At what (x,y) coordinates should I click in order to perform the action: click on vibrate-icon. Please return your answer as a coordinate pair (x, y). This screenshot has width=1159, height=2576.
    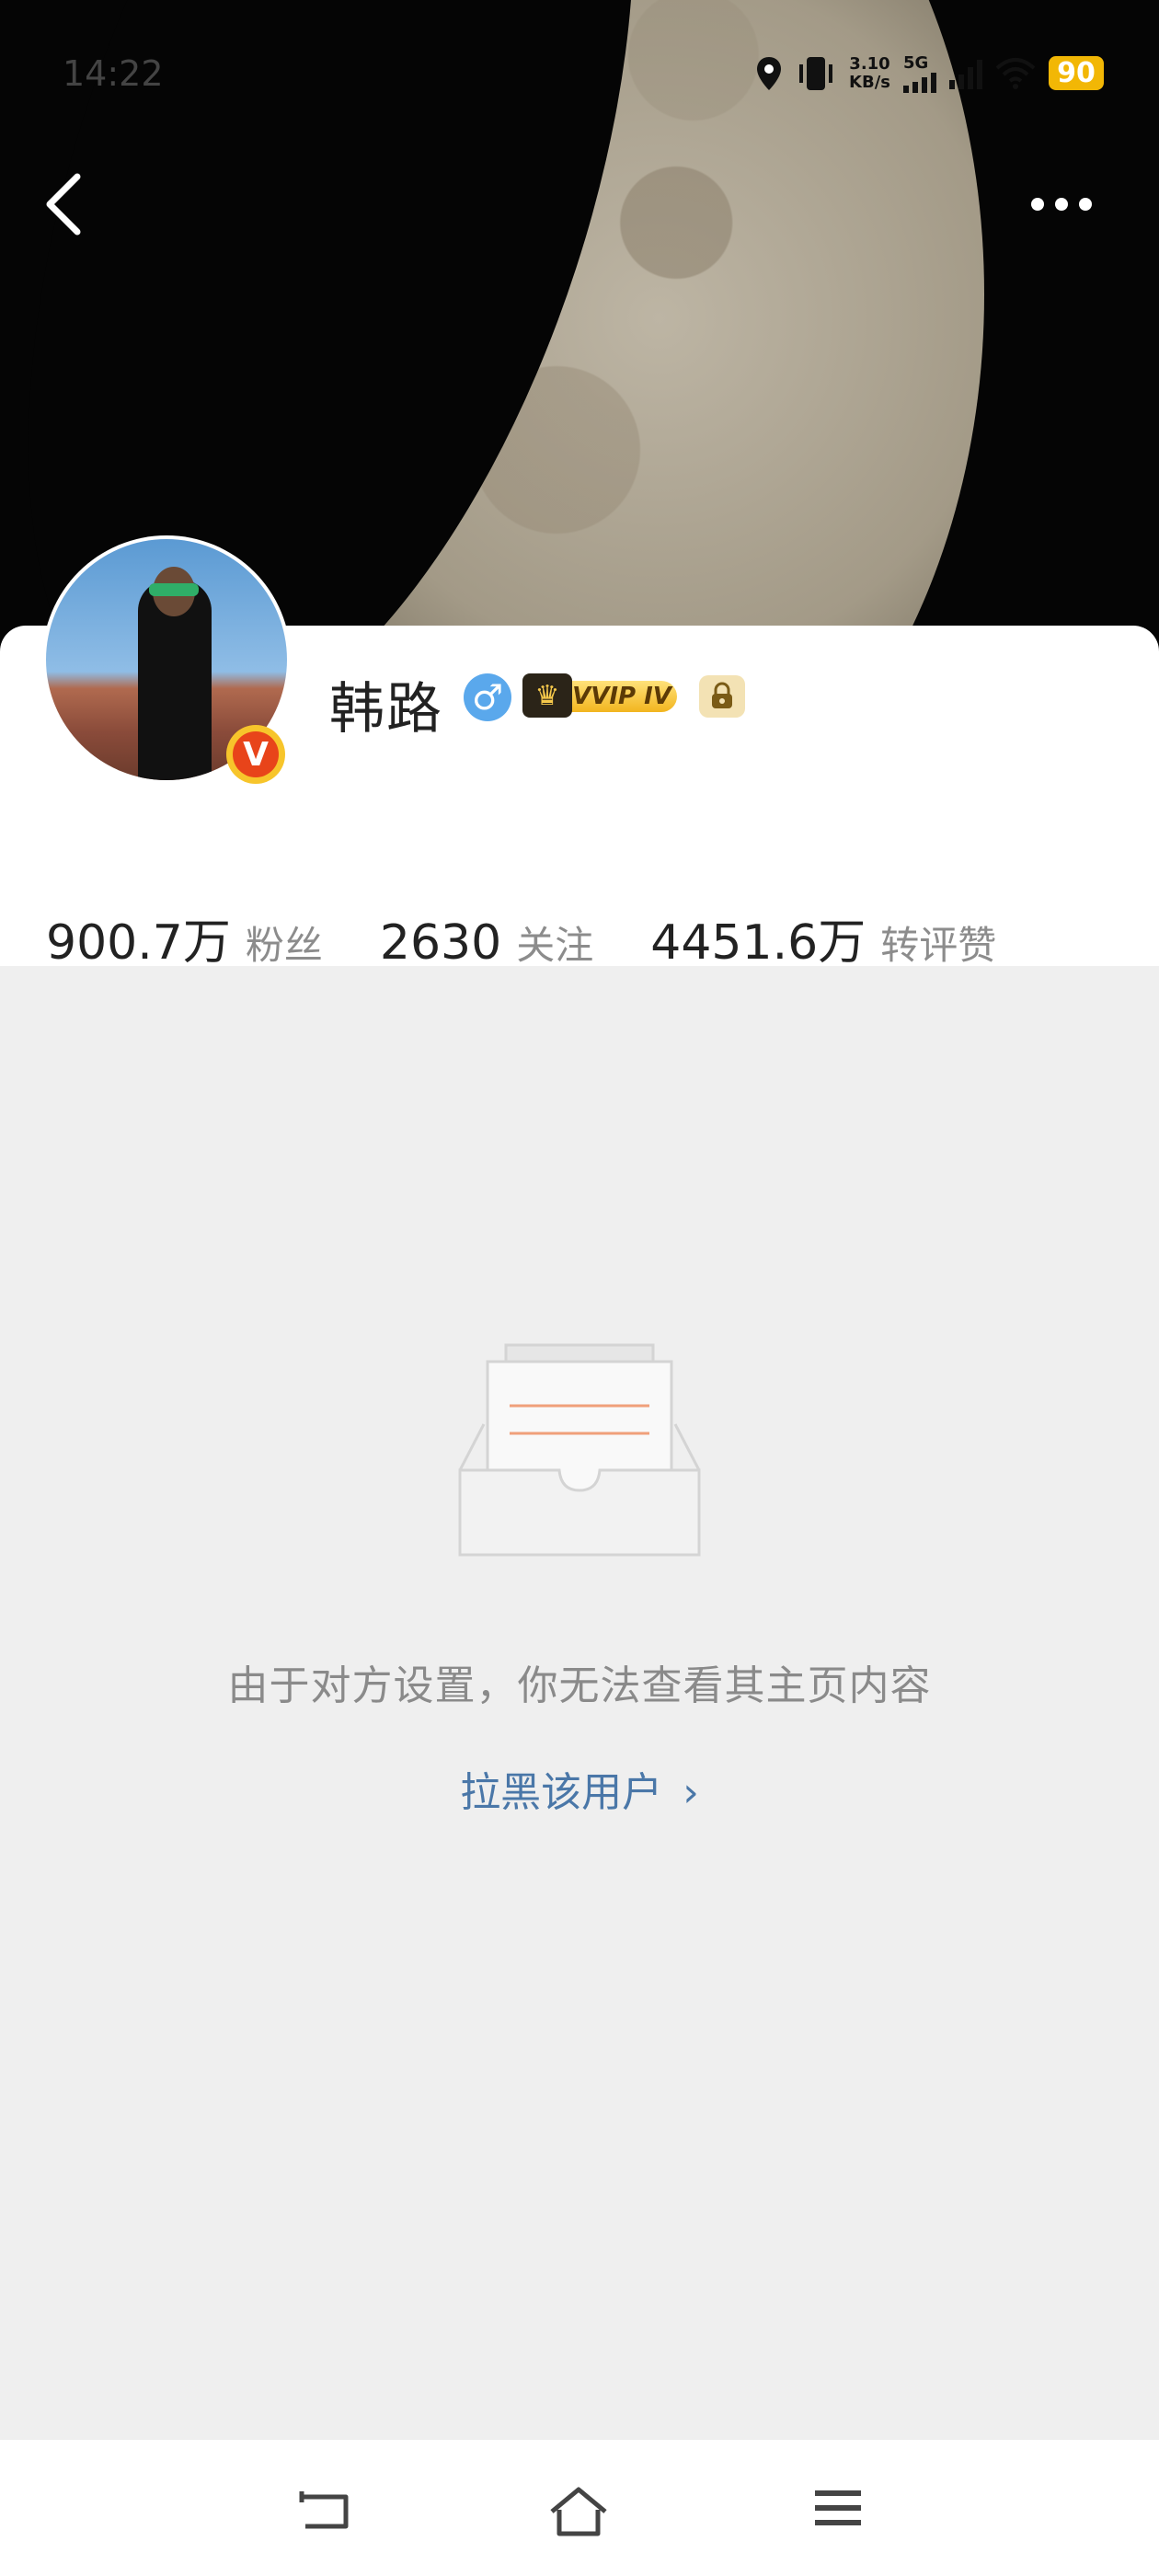
    Looking at the image, I should click on (816, 73).